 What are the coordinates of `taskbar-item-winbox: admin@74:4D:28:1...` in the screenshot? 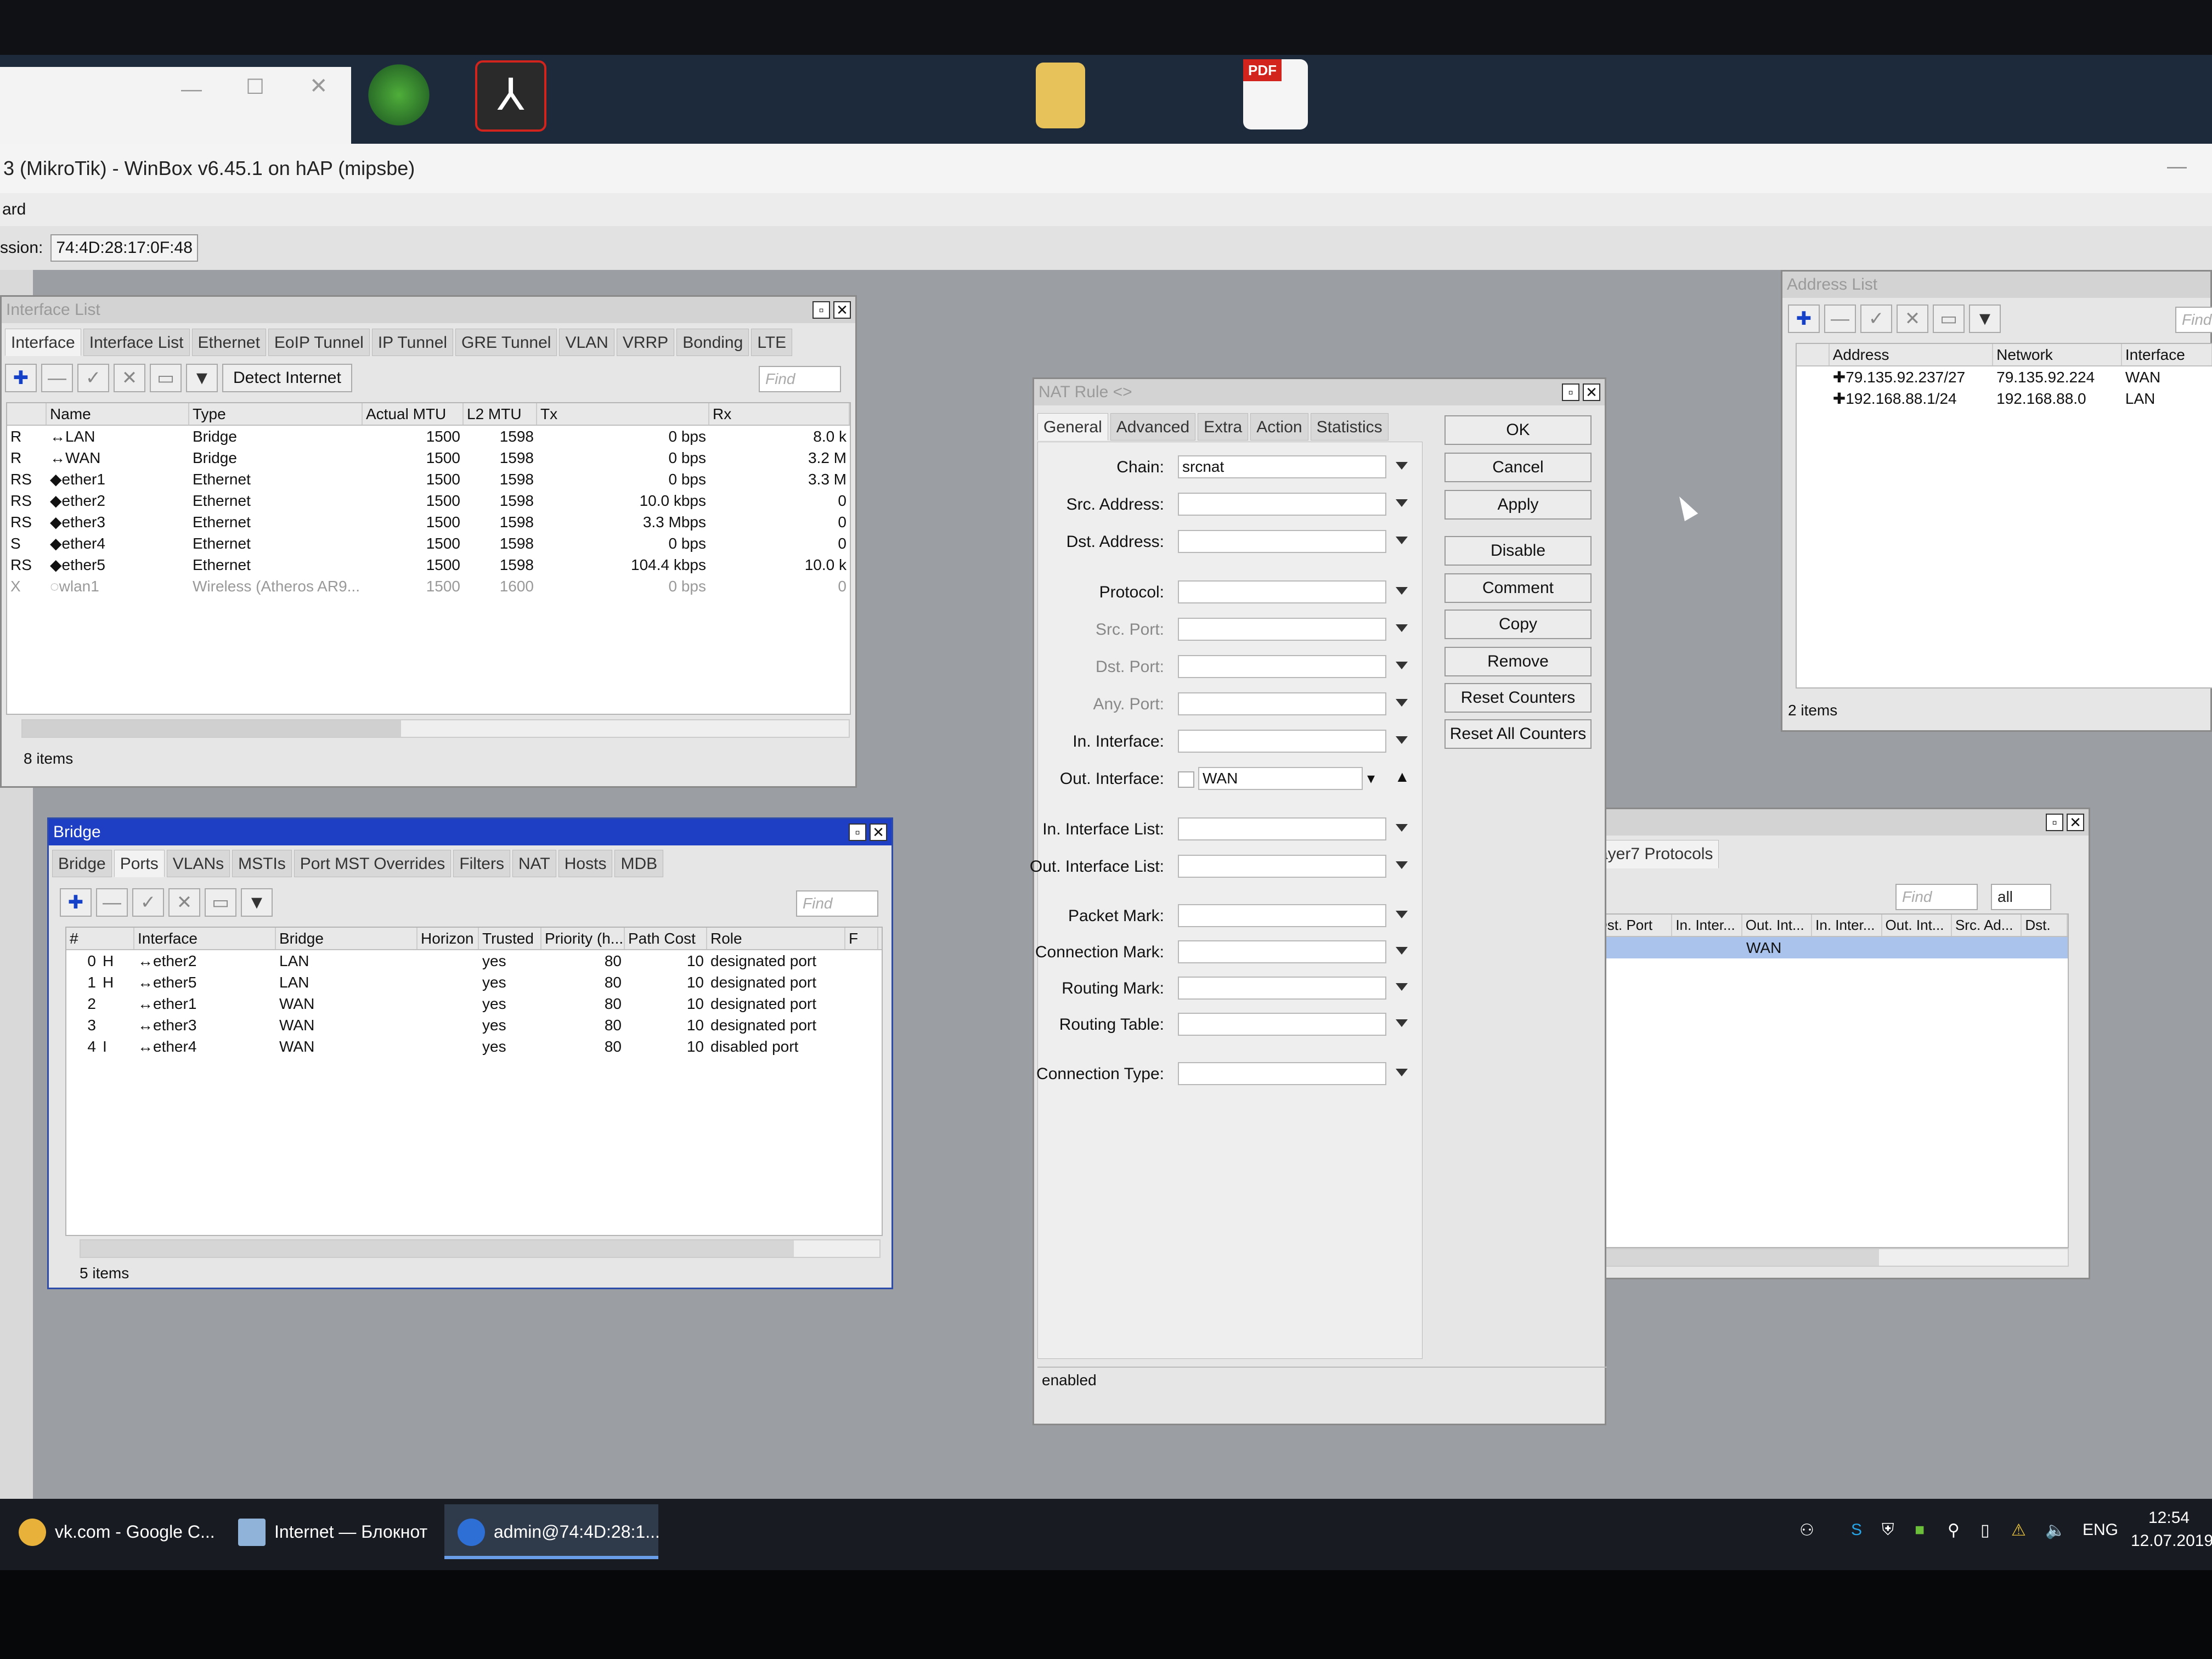 It's located at (552, 1531).